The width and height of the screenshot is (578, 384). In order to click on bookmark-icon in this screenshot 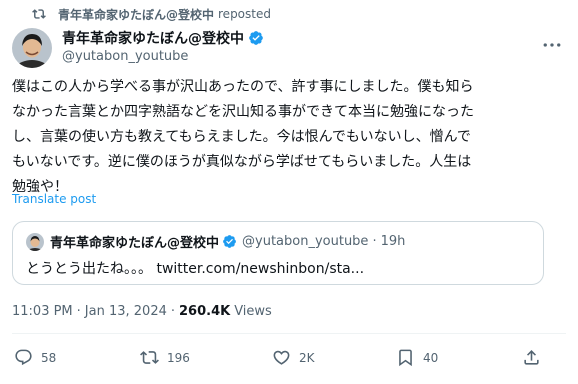, I will do `click(405, 358)`.